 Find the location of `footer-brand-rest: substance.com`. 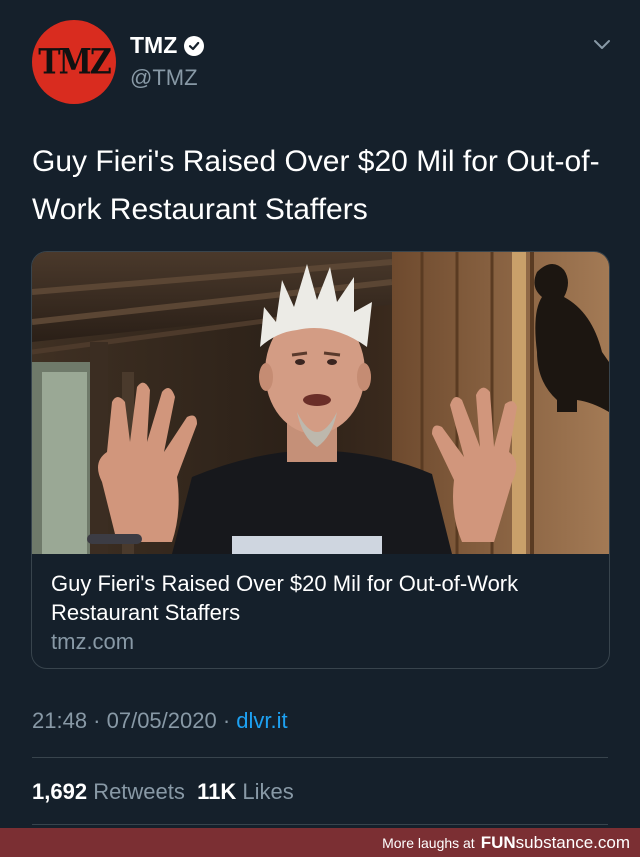

footer-brand-rest: substance.com is located at coordinates (572, 842).